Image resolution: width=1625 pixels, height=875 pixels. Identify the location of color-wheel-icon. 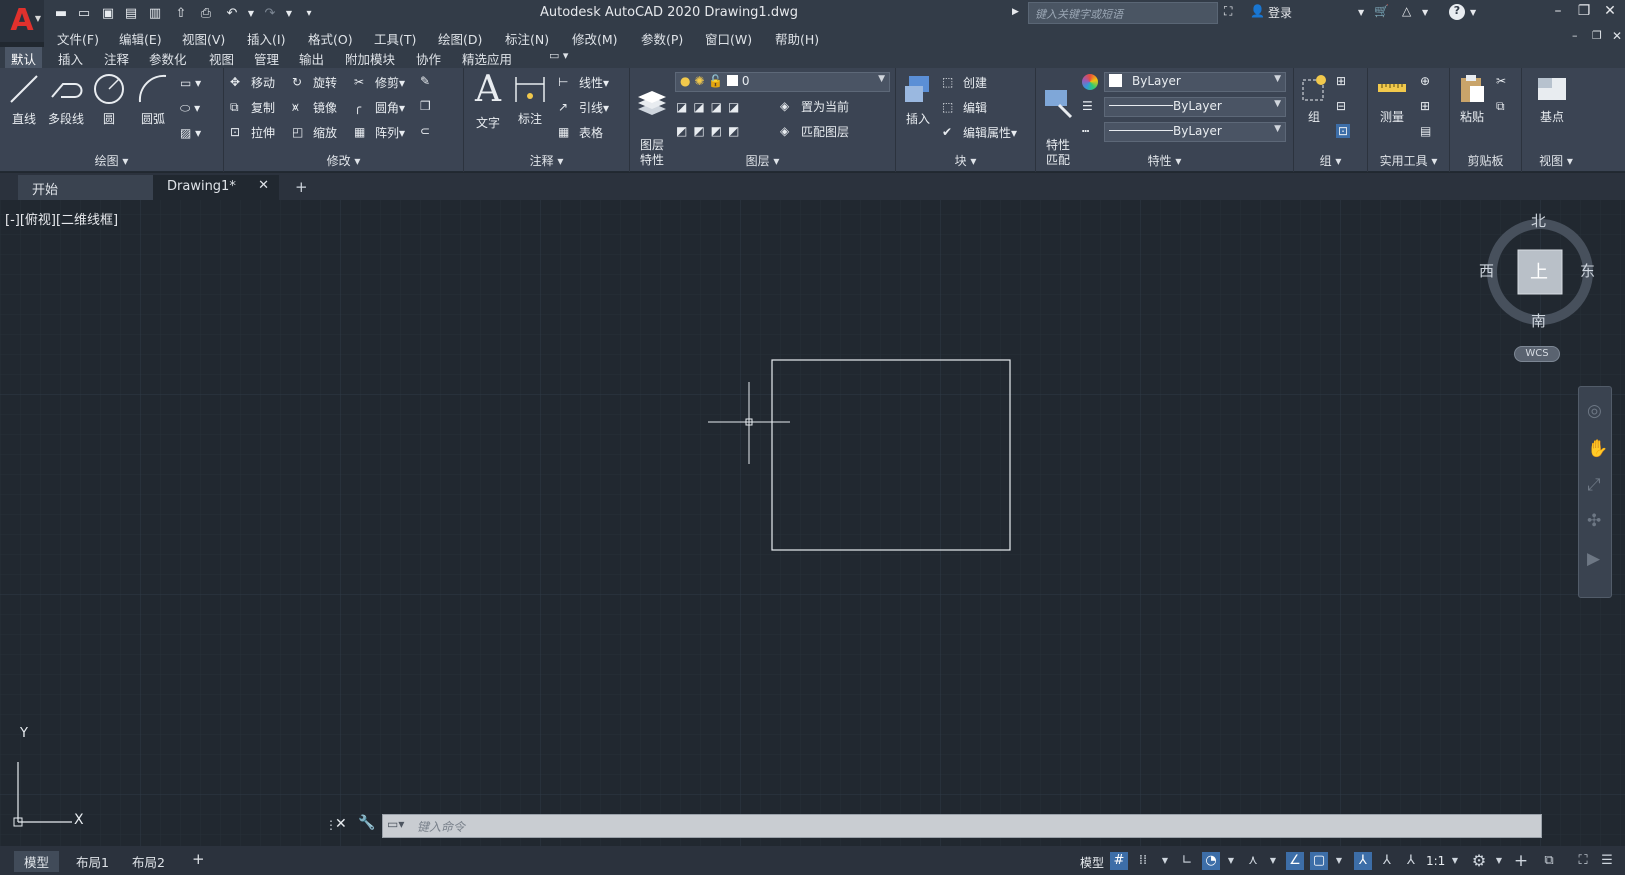
(1090, 82).